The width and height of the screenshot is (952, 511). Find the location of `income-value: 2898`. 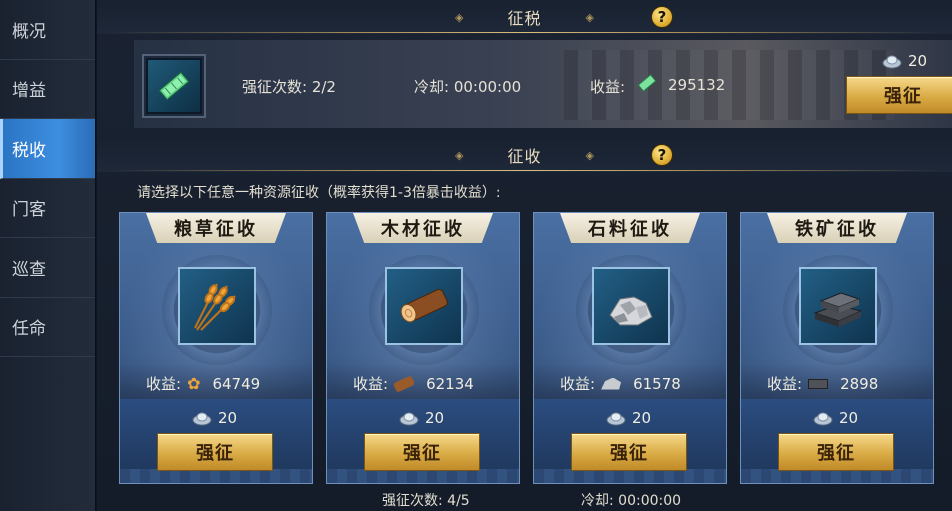

income-value: 2898 is located at coordinates (859, 383).